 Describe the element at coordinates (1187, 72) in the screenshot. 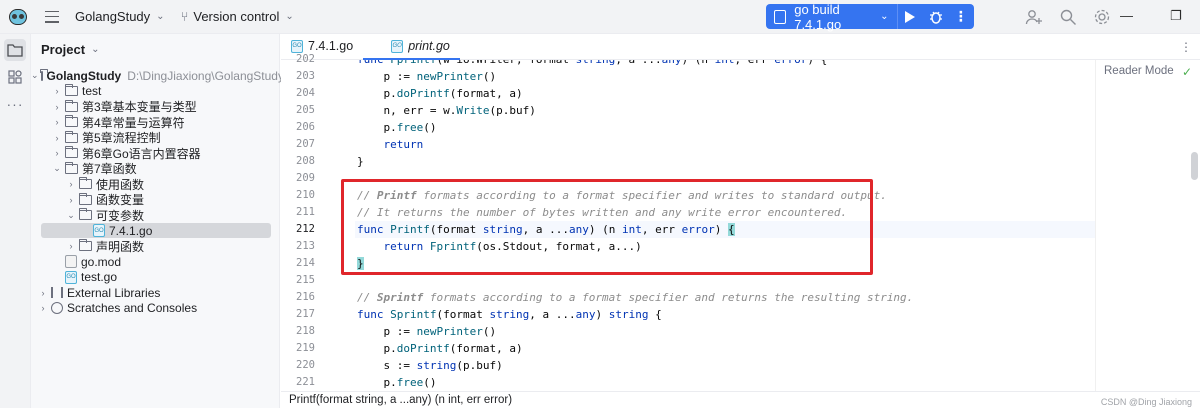

I see `check-icon: ✓` at that location.